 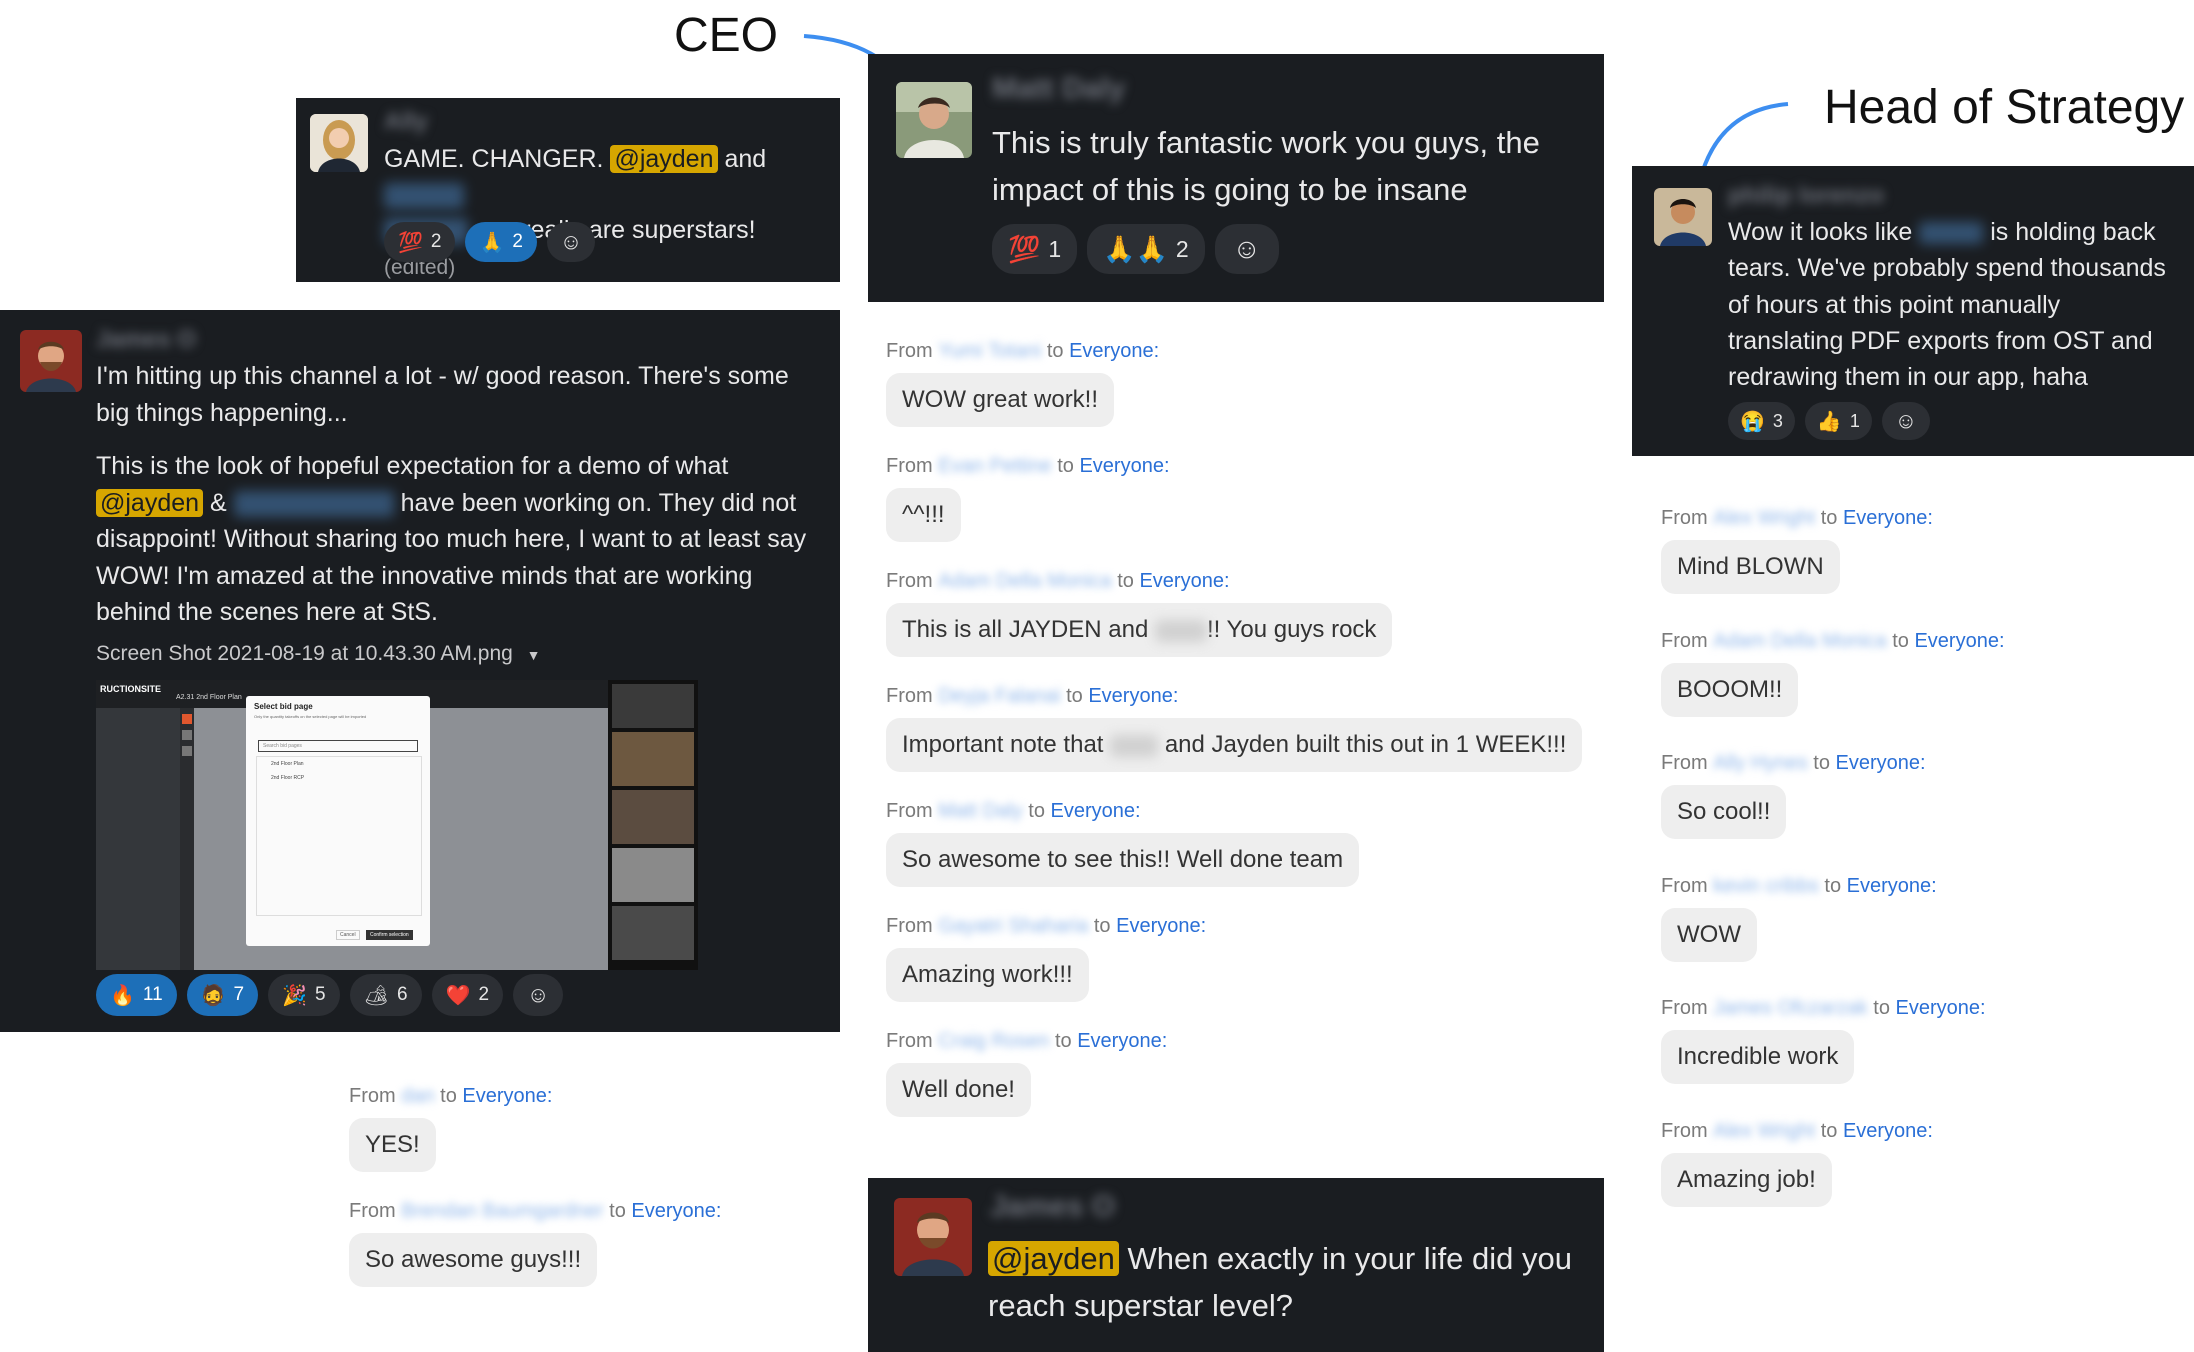 I want to click on reaction-camp: 🏕 6, so click(x=385, y=995).